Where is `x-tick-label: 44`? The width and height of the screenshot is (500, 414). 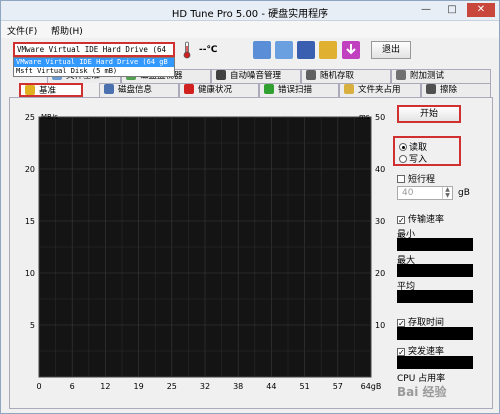
x-tick-label: 44 is located at coordinates (271, 386).